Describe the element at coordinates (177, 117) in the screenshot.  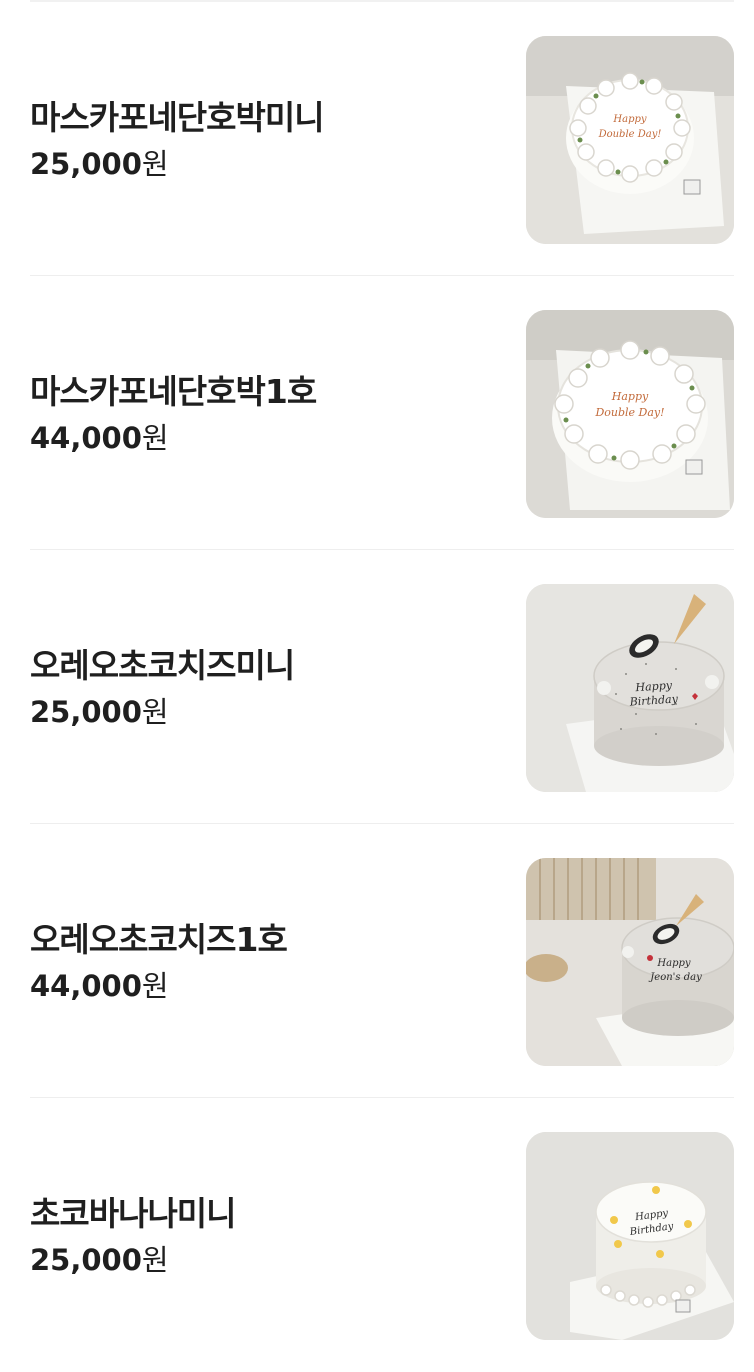
I see `menu-item-name: 마스카포네단호박미니` at that location.